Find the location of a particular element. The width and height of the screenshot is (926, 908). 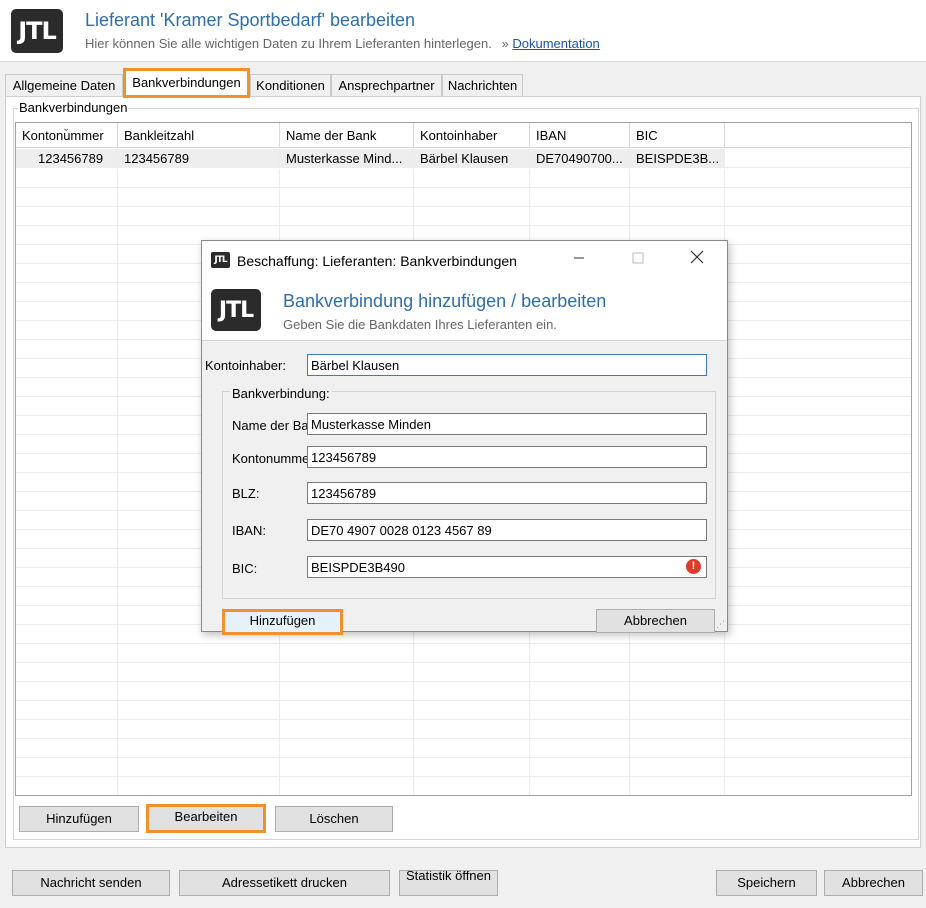

account-holder-label: Kontoinhaber: is located at coordinates (245, 365).